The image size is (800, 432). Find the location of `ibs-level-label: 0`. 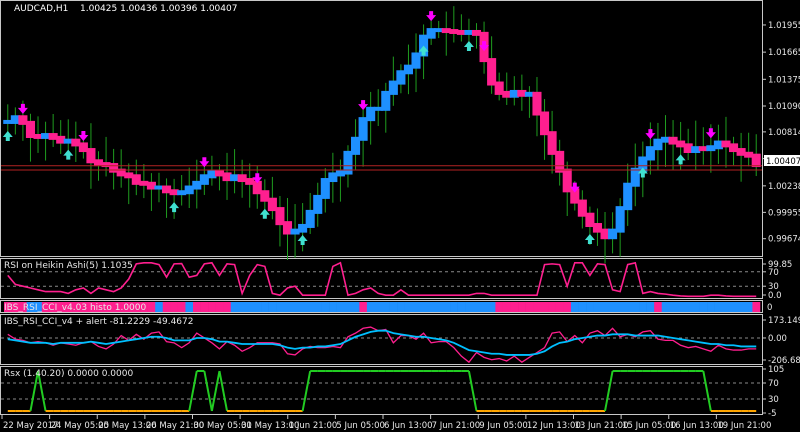

ibs-level-label: 0 is located at coordinates (769, 308).